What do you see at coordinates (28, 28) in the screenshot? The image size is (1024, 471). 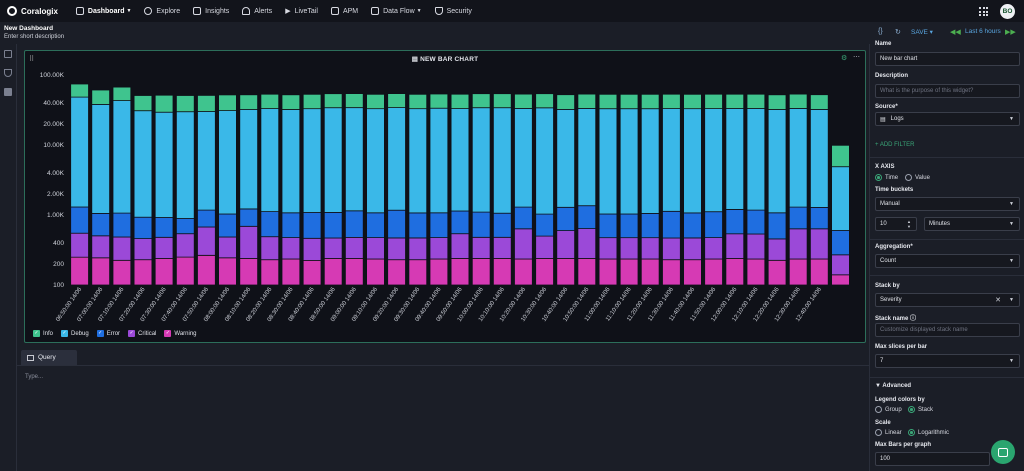 I see `dashboard-title: New Dashboard` at bounding box center [28, 28].